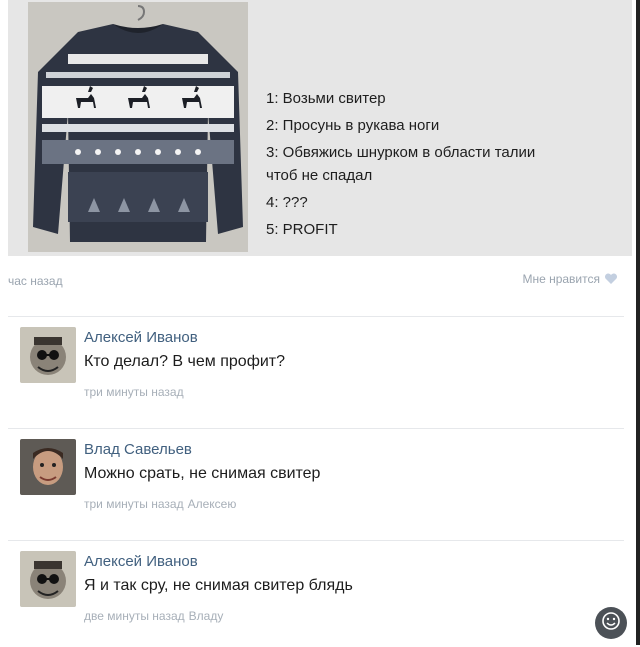 The width and height of the screenshot is (640, 647). What do you see at coordinates (401, 152) in the screenshot?
I see `instruction-line: 3: Обвяжись шнурком в области талии` at bounding box center [401, 152].